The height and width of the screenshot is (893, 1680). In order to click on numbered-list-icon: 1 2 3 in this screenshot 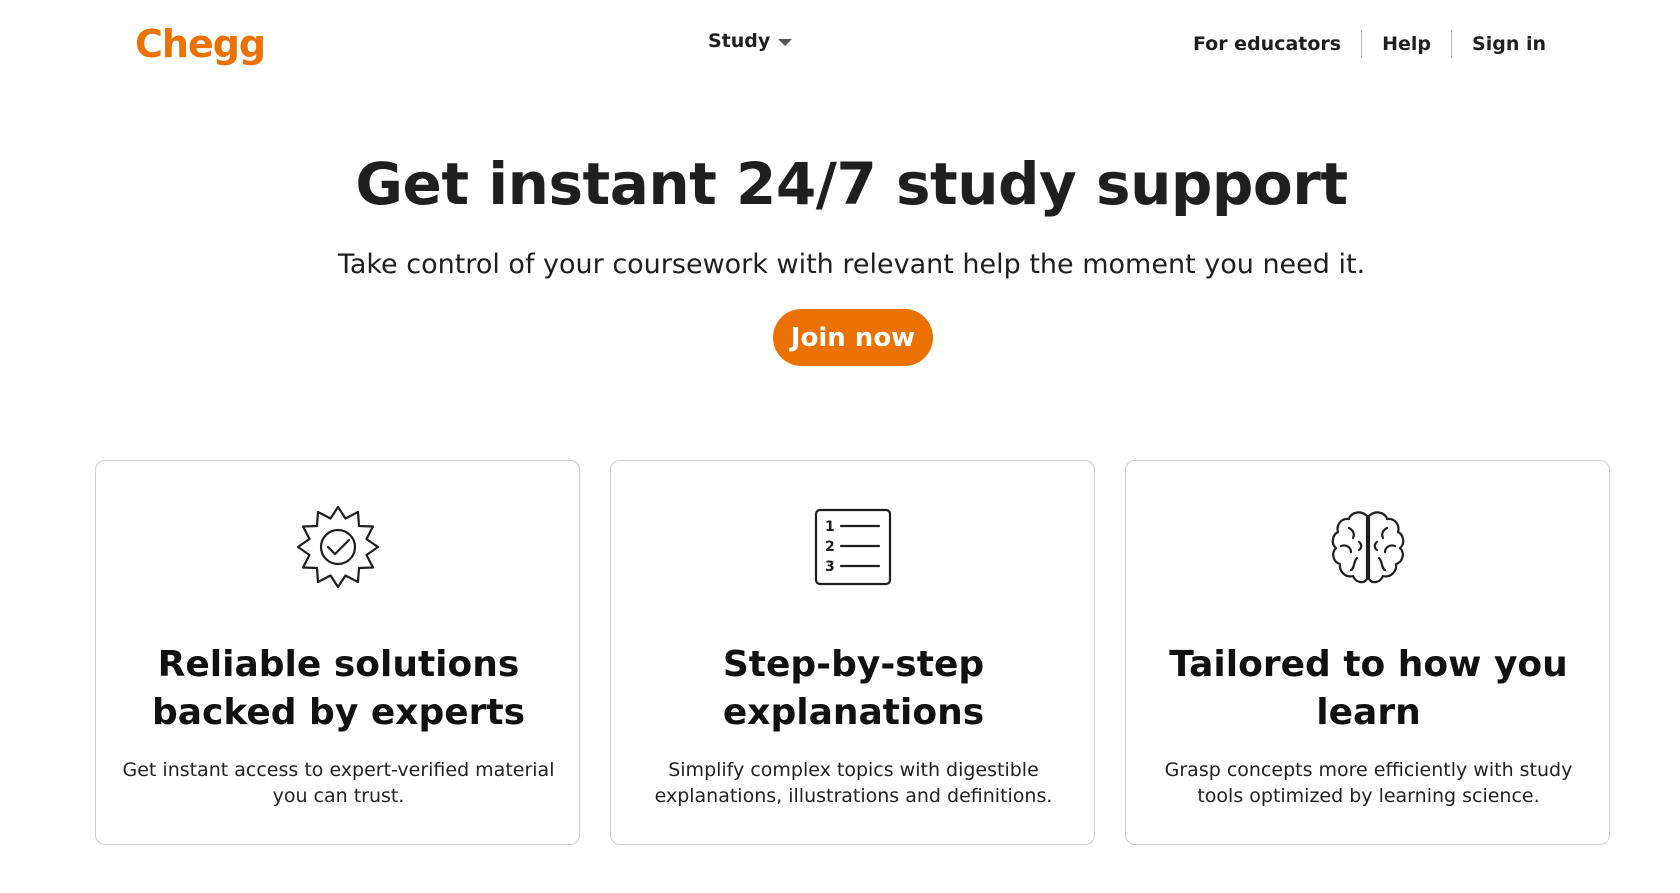, I will do `click(852, 546)`.